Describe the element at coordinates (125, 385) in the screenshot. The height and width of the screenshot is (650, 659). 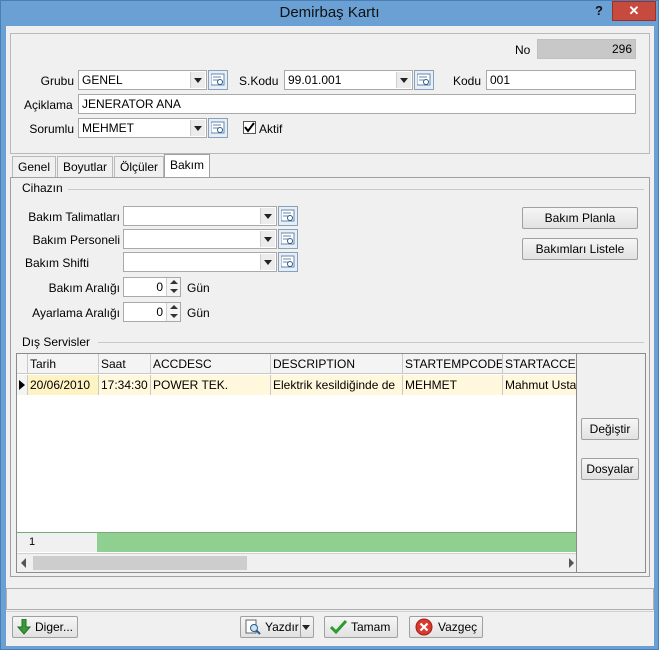
I see `cell-saat: 17:34:30` at that location.